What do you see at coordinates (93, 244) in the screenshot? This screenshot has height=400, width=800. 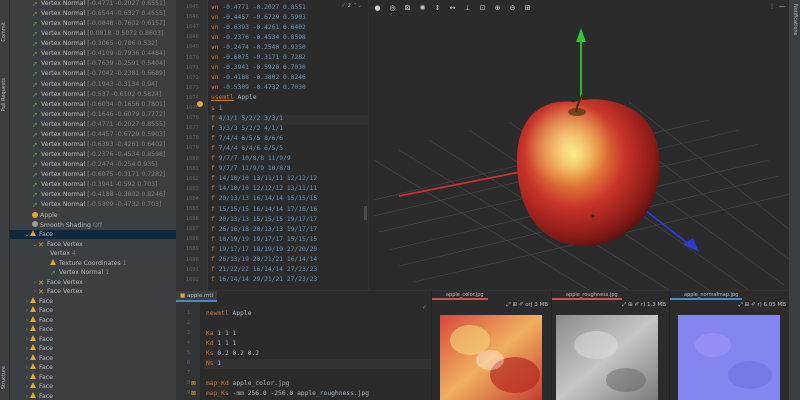 I see `tree-item-face-vertex: ⌄✕ Face Vertex` at bounding box center [93, 244].